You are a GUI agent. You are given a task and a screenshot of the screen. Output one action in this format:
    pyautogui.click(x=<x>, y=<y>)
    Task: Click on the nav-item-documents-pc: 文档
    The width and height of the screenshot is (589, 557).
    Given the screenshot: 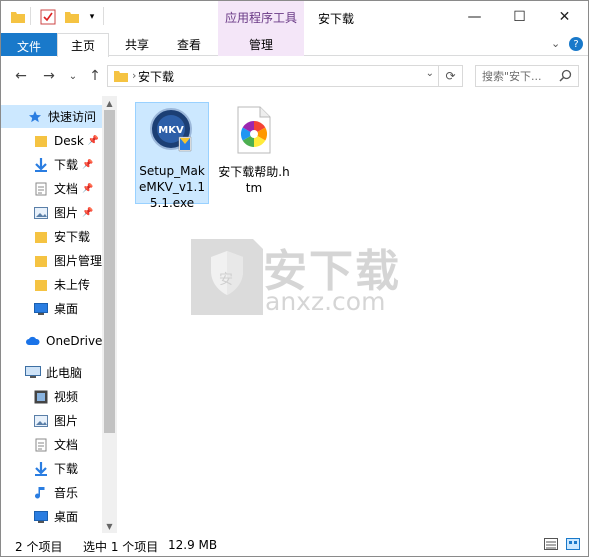 What is the action you would take?
    pyautogui.click(x=51, y=444)
    